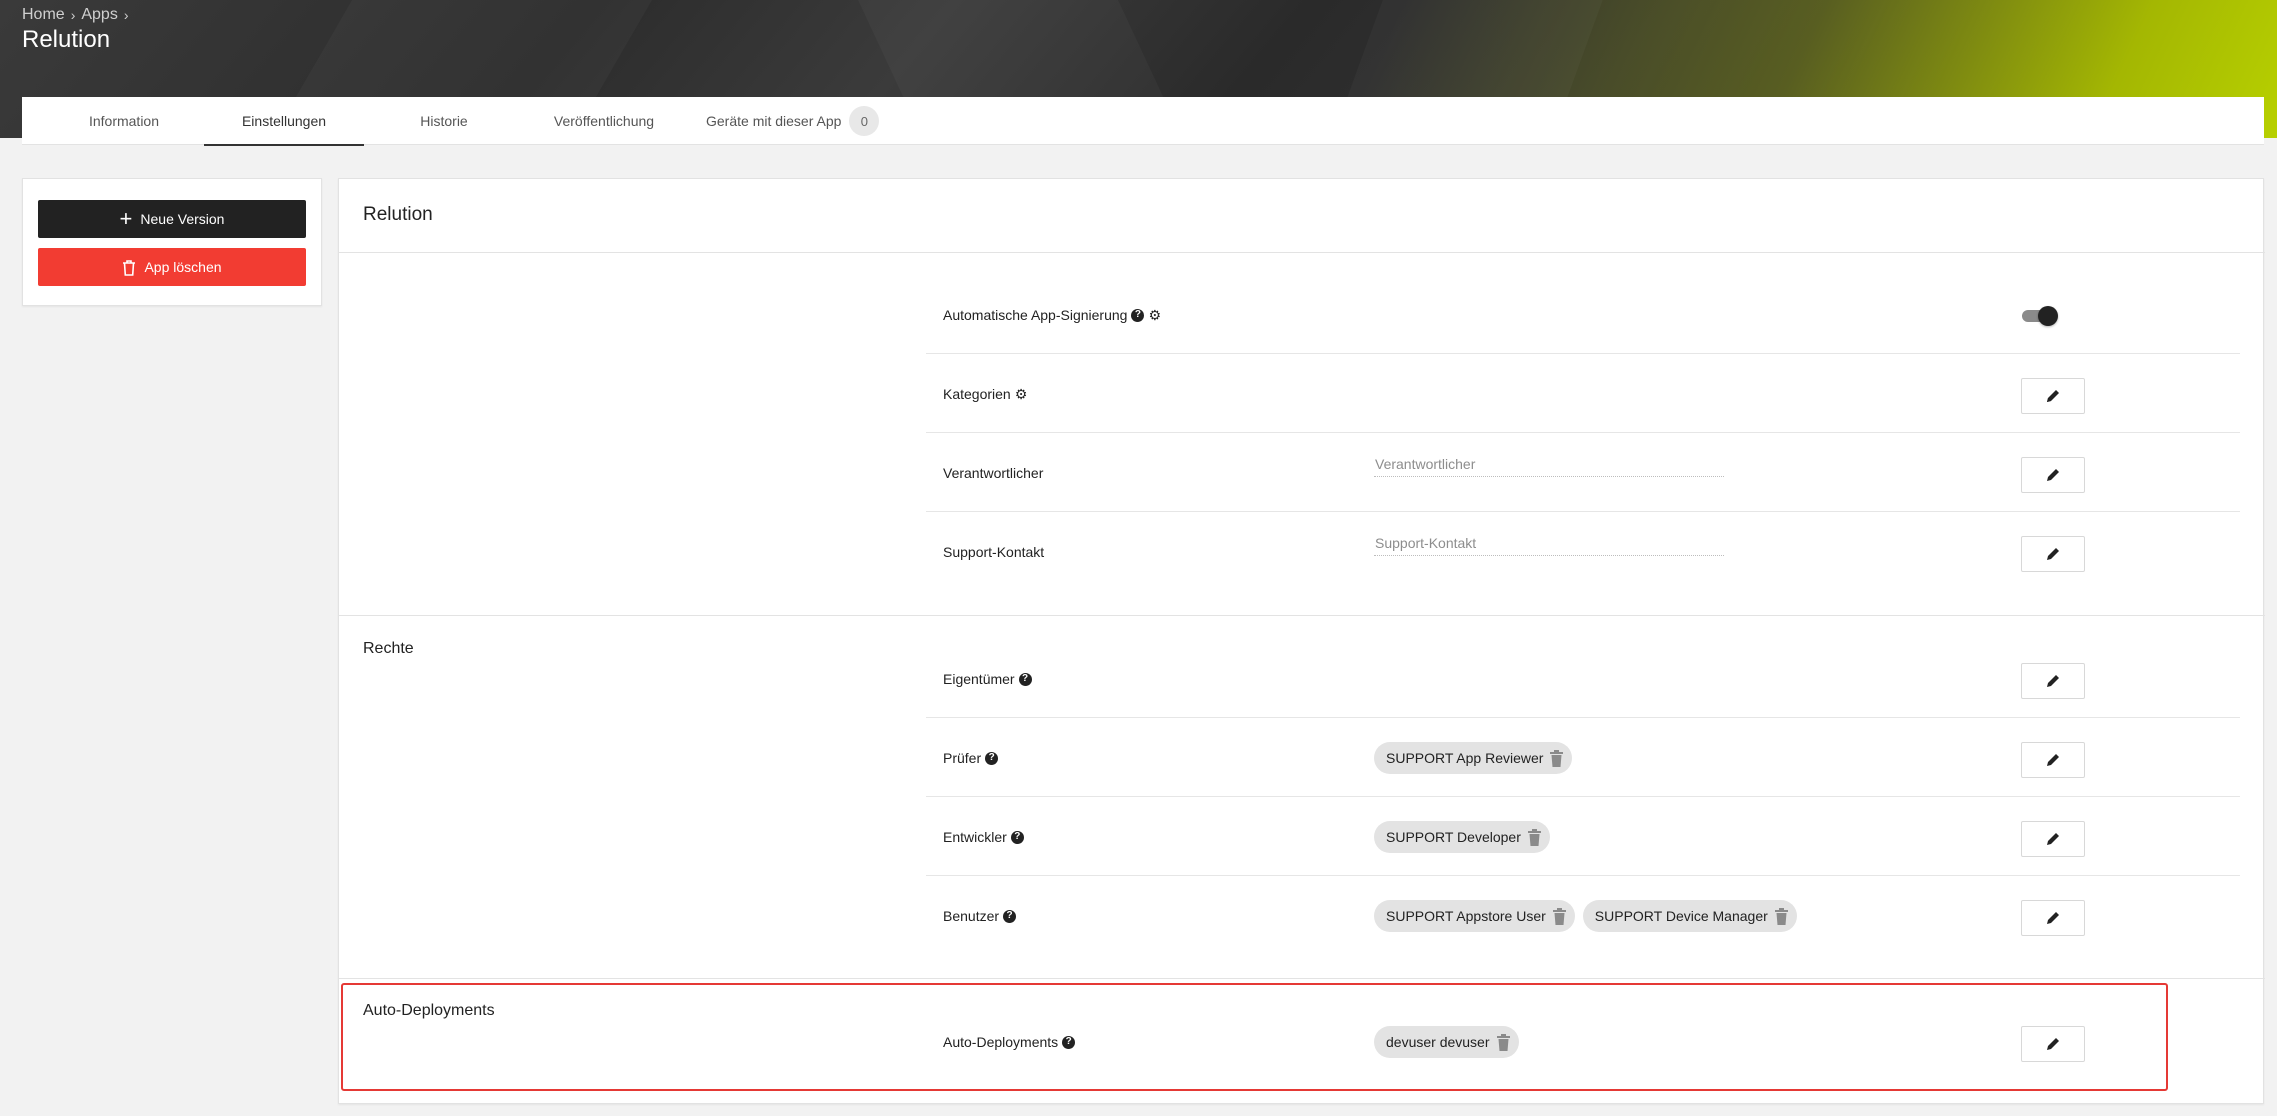 The width and height of the screenshot is (2277, 1116). I want to click on role-chip: SUPPORT Appstore User, so click(1474, 916).